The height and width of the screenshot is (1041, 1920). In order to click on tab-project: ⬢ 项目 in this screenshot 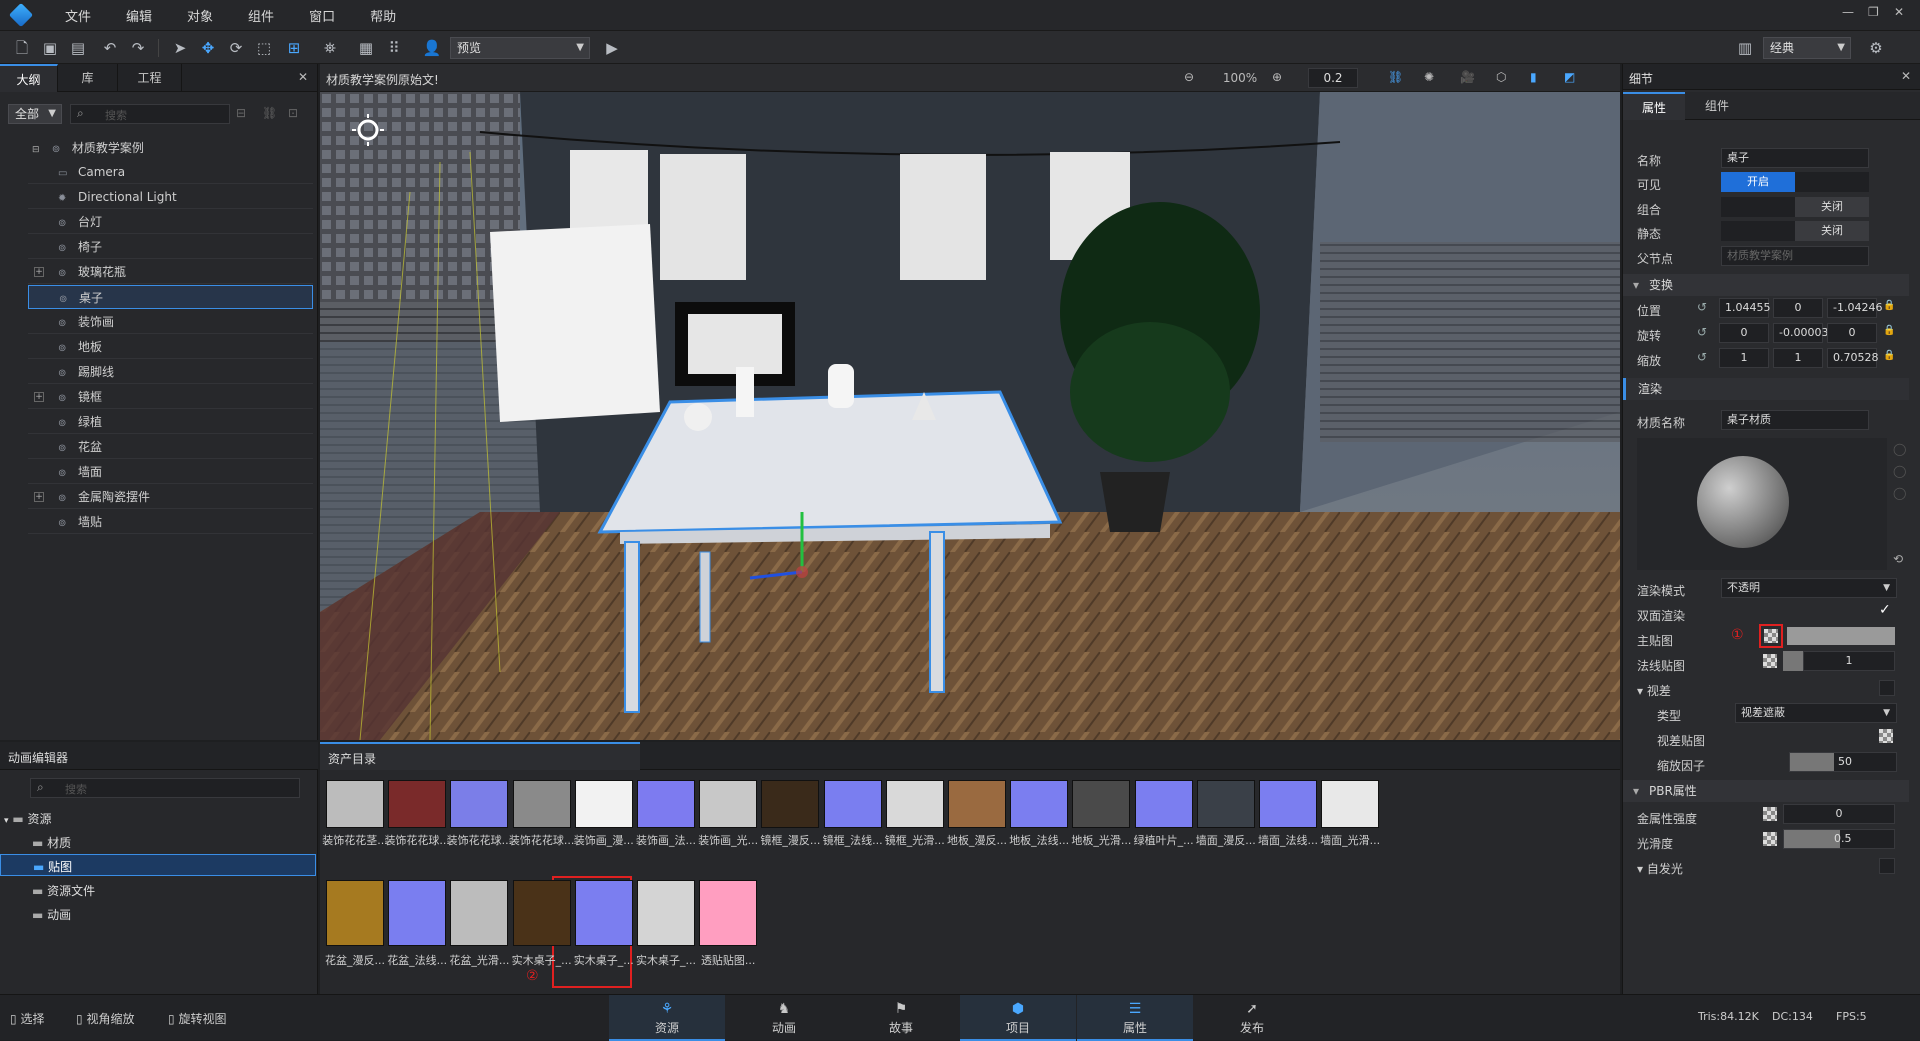, I will do `click(1018, 1018)`.